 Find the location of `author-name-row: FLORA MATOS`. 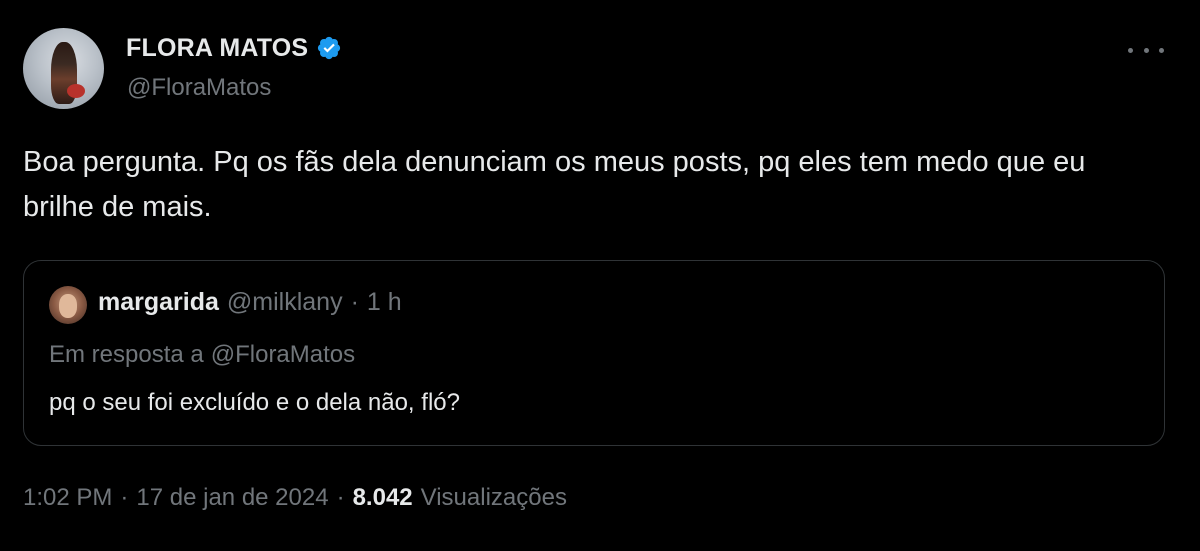

author-name-row: FLORA MATOS is located at coordinates (234, 48).